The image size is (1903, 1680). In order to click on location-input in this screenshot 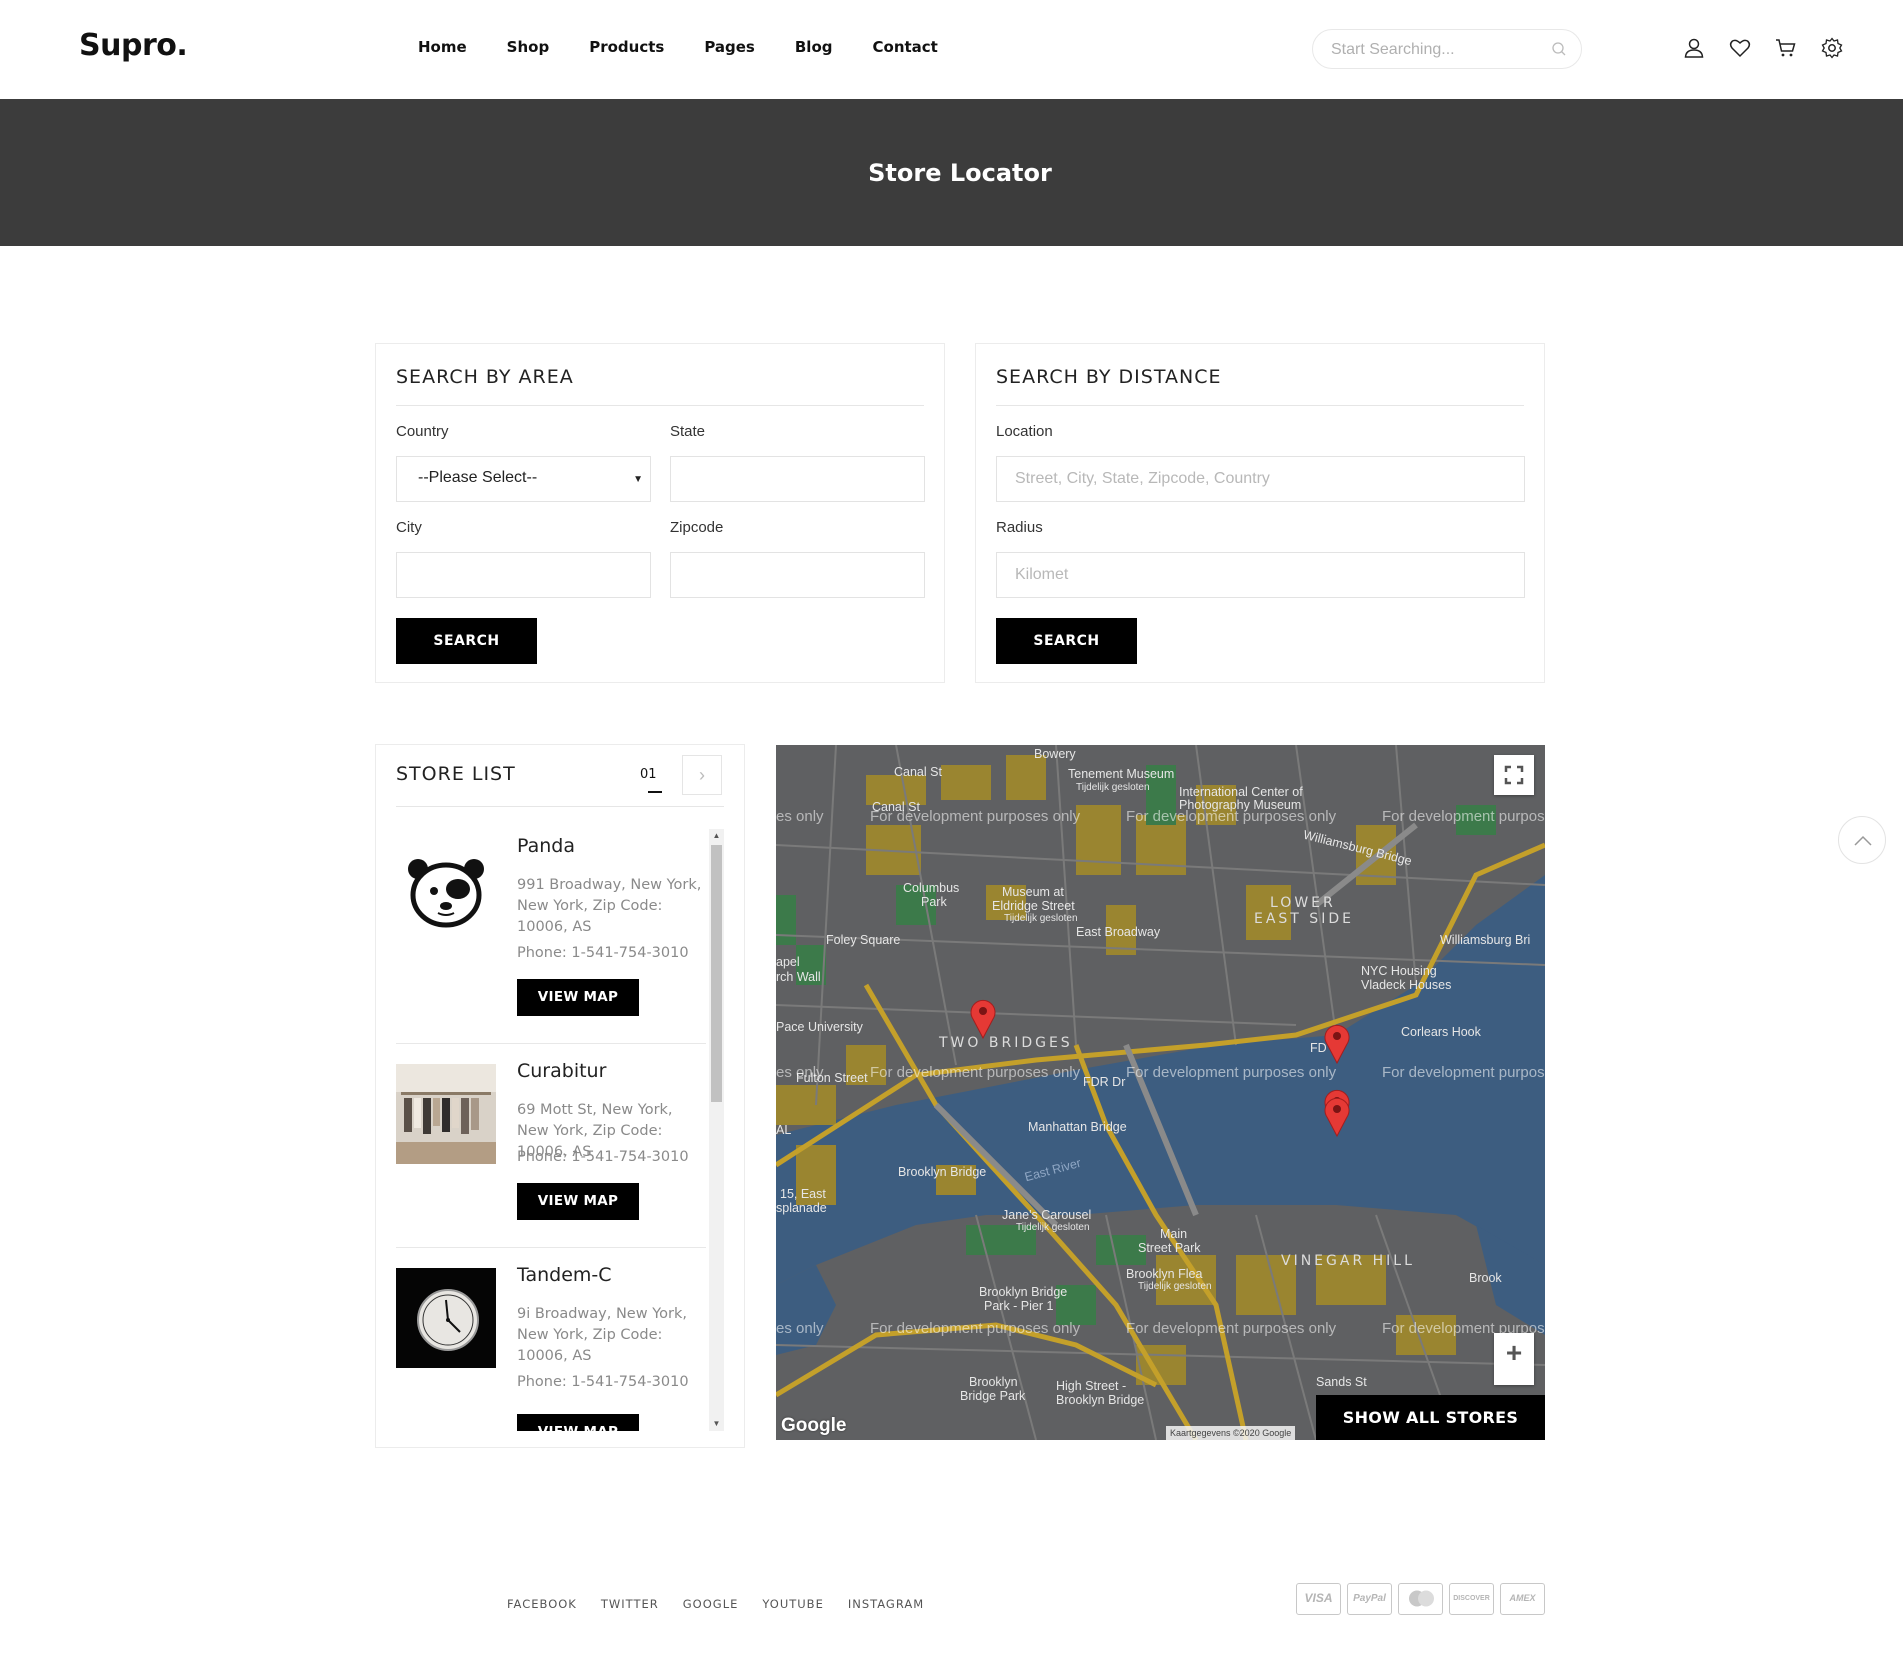, I will do `click(1260, 479)`.